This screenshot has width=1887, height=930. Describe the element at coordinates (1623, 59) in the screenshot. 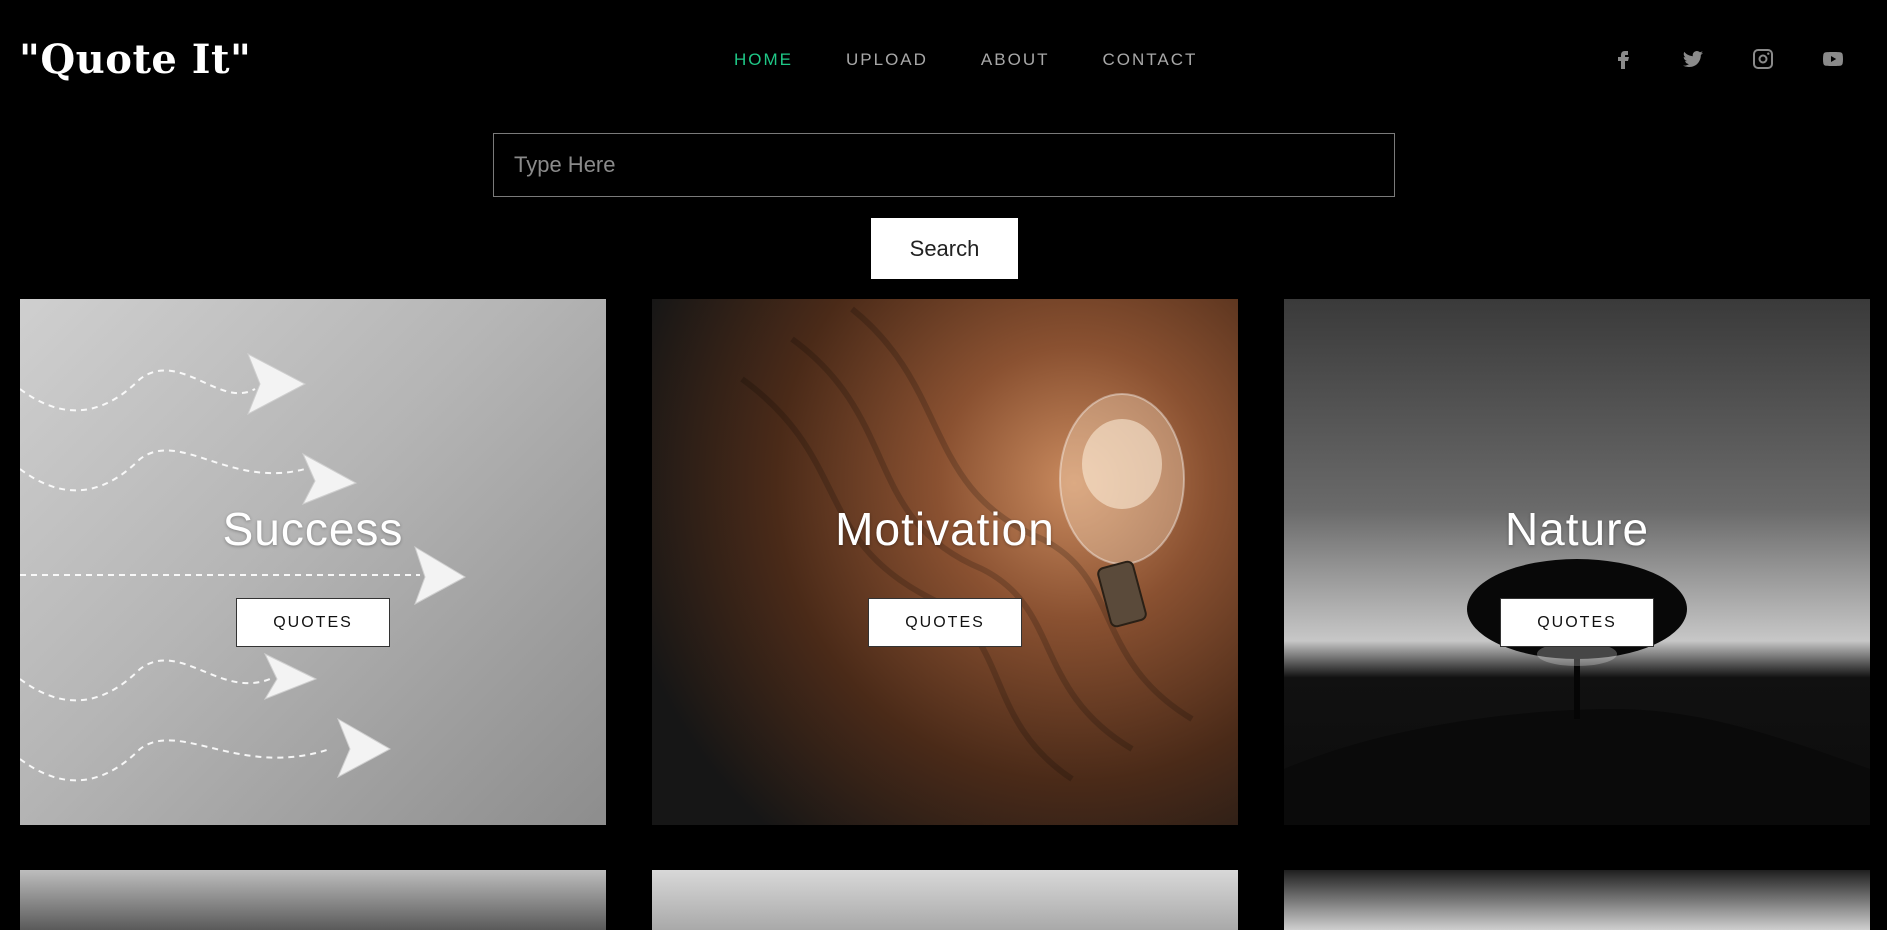

I see `facebook-icon` at that location.